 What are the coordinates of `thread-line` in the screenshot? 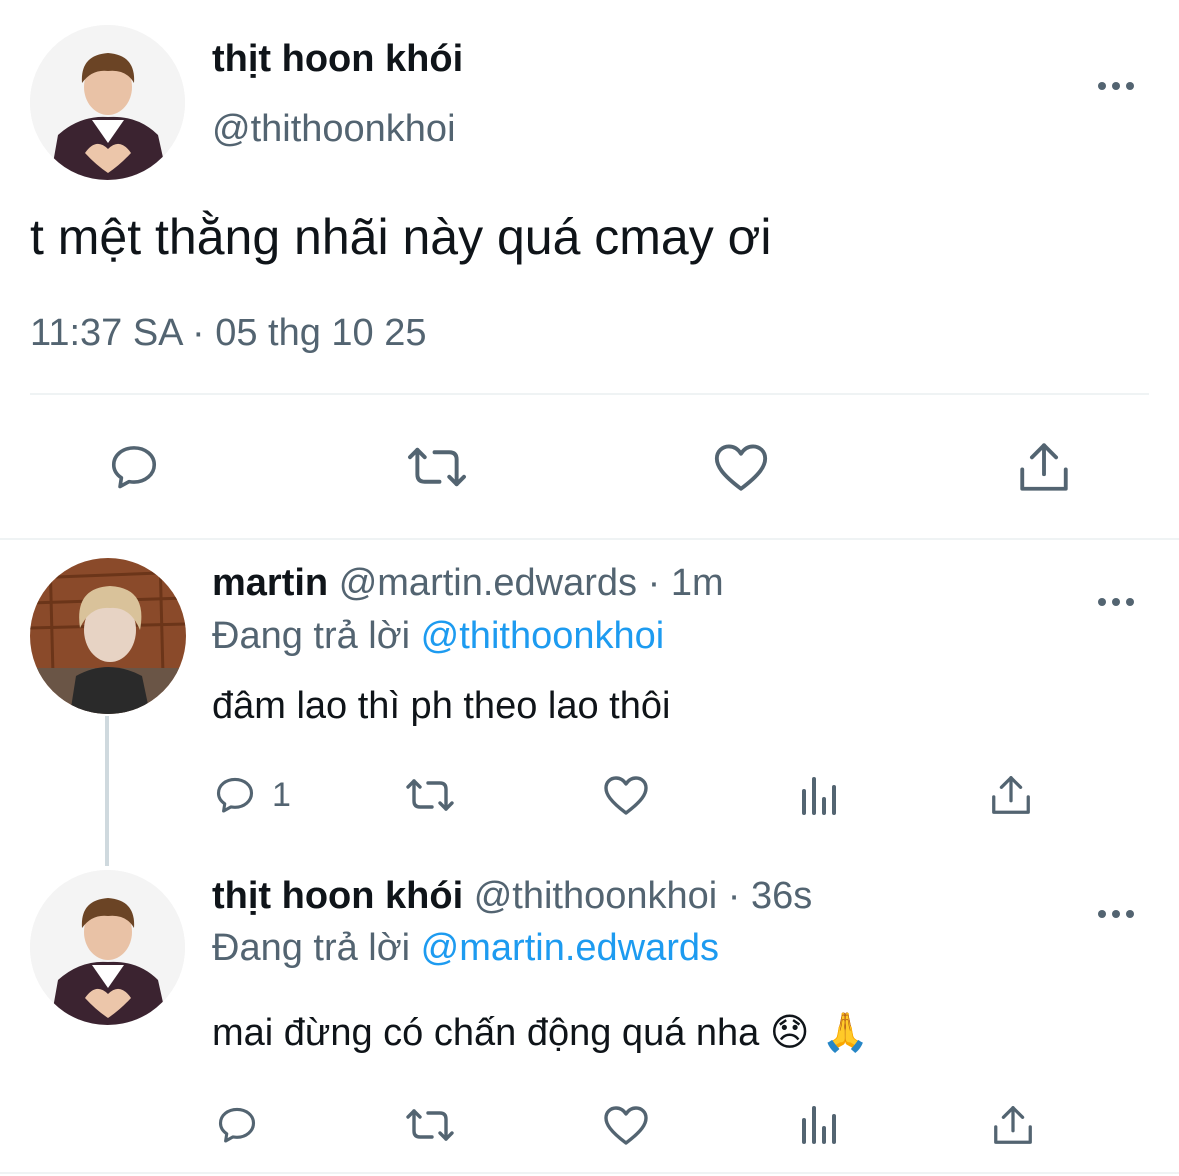 It's located at (107, 791).